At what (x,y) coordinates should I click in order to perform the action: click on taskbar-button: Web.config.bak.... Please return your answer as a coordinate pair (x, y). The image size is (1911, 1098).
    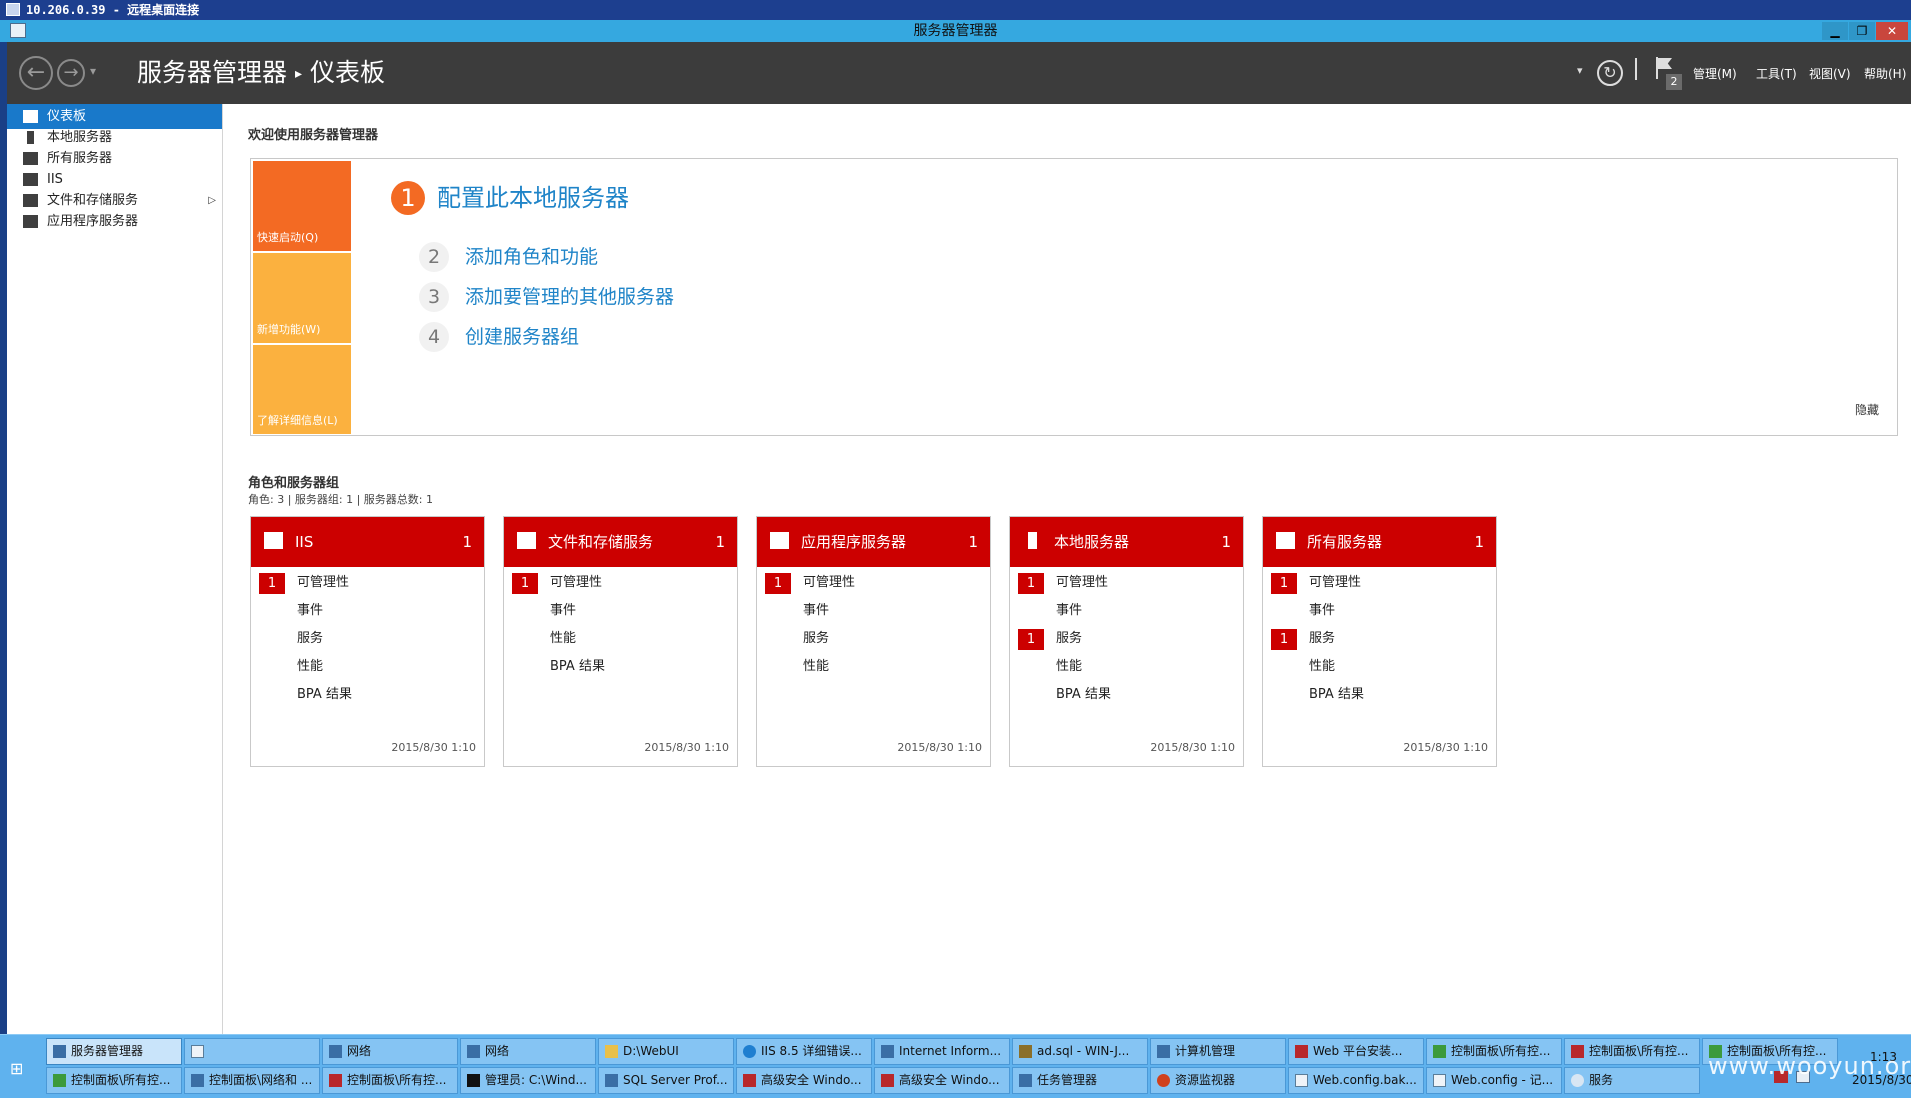
    Looking at the image, I should click on (1356, 1080).